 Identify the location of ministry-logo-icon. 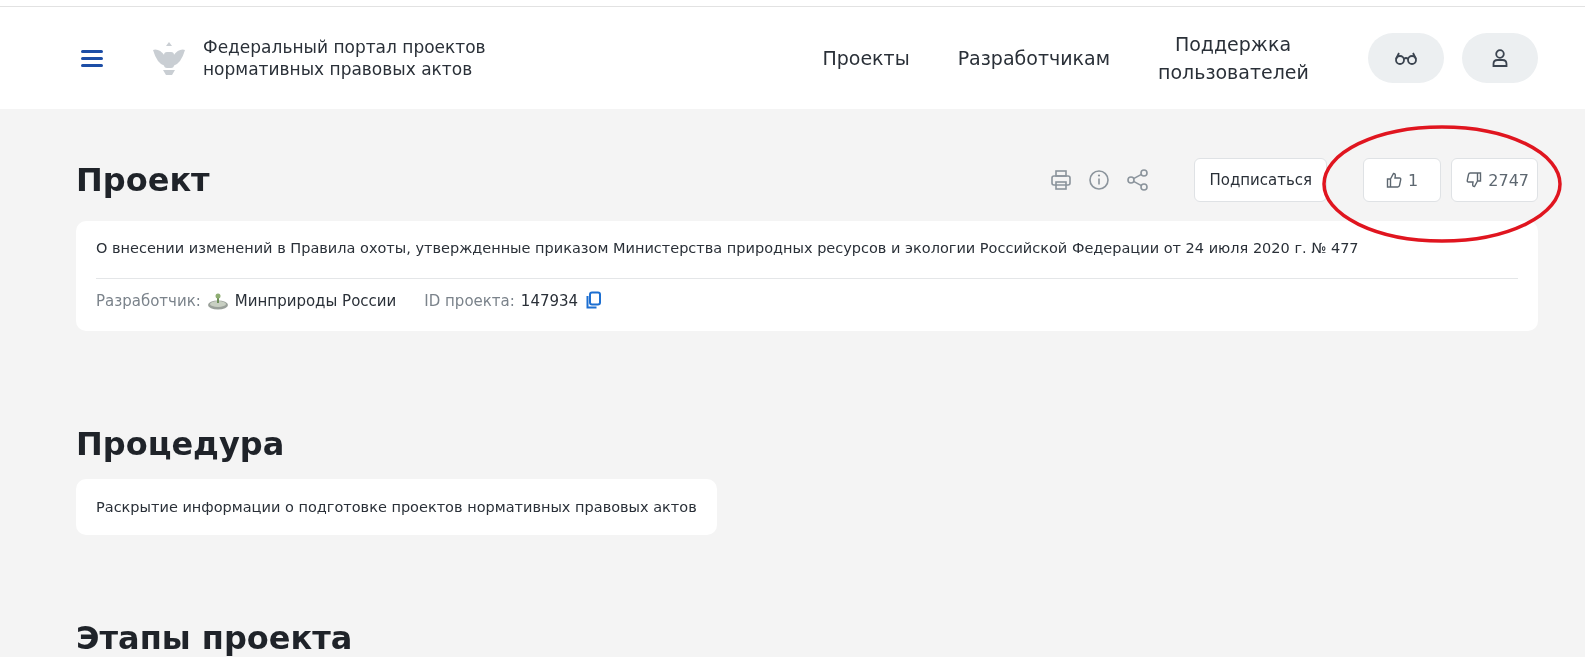
(217, 301).